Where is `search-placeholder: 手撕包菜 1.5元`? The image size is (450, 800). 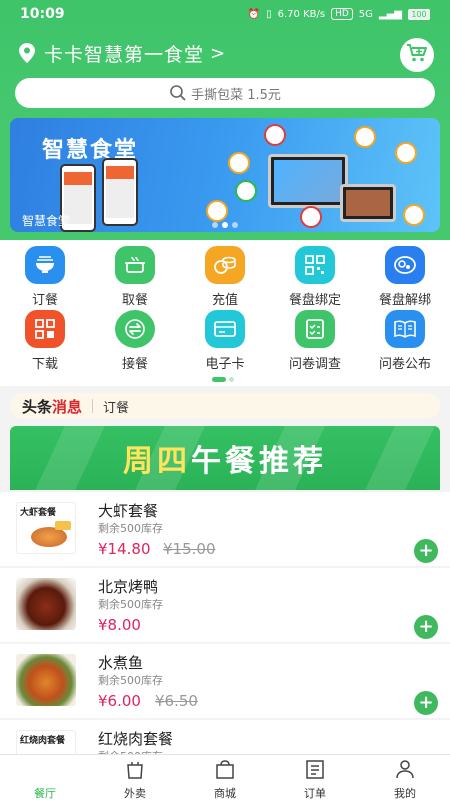 search-placeholder: 手撕包菜 1.5元 is located at coordinates (236, 95).